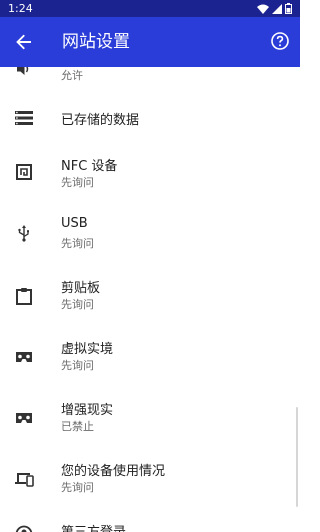 This screenshot has width=320, height=532. I want to click on clipboard-icon, so click(24, 296).